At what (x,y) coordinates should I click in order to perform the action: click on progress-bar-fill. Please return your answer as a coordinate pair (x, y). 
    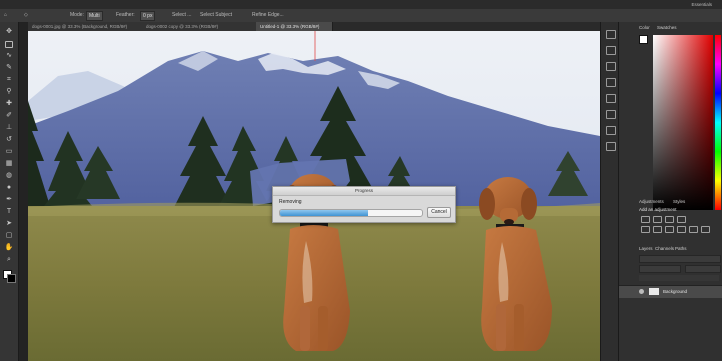
    Looking at the image, I should click on (324, 213).